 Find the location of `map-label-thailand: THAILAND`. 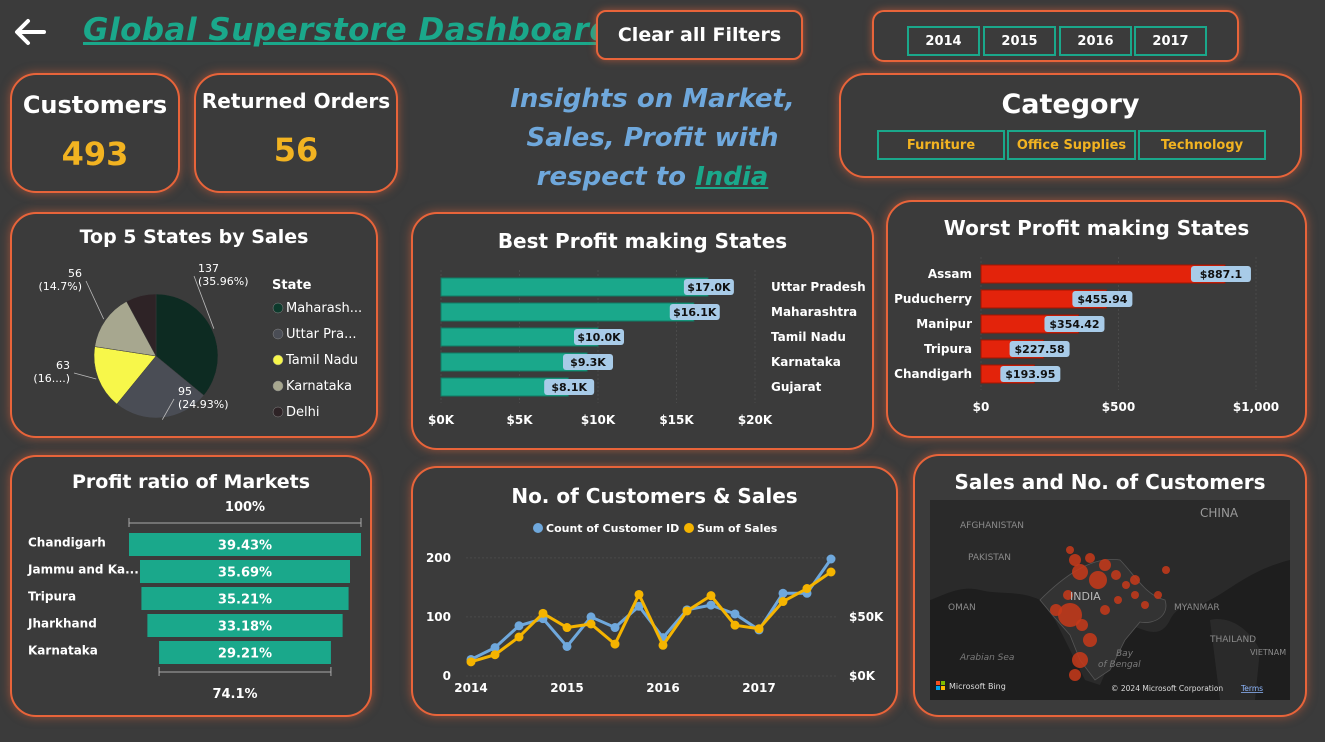

map-label-thailand: THAILAND is located at coordinates (1232, 640).